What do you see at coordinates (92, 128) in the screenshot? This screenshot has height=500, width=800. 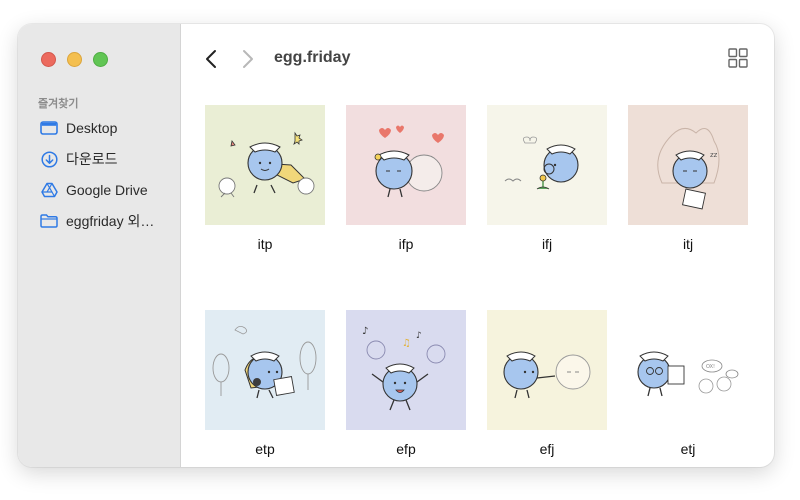 I see `sidebar-item-label: Desktop` at bounding box center [92, 128].